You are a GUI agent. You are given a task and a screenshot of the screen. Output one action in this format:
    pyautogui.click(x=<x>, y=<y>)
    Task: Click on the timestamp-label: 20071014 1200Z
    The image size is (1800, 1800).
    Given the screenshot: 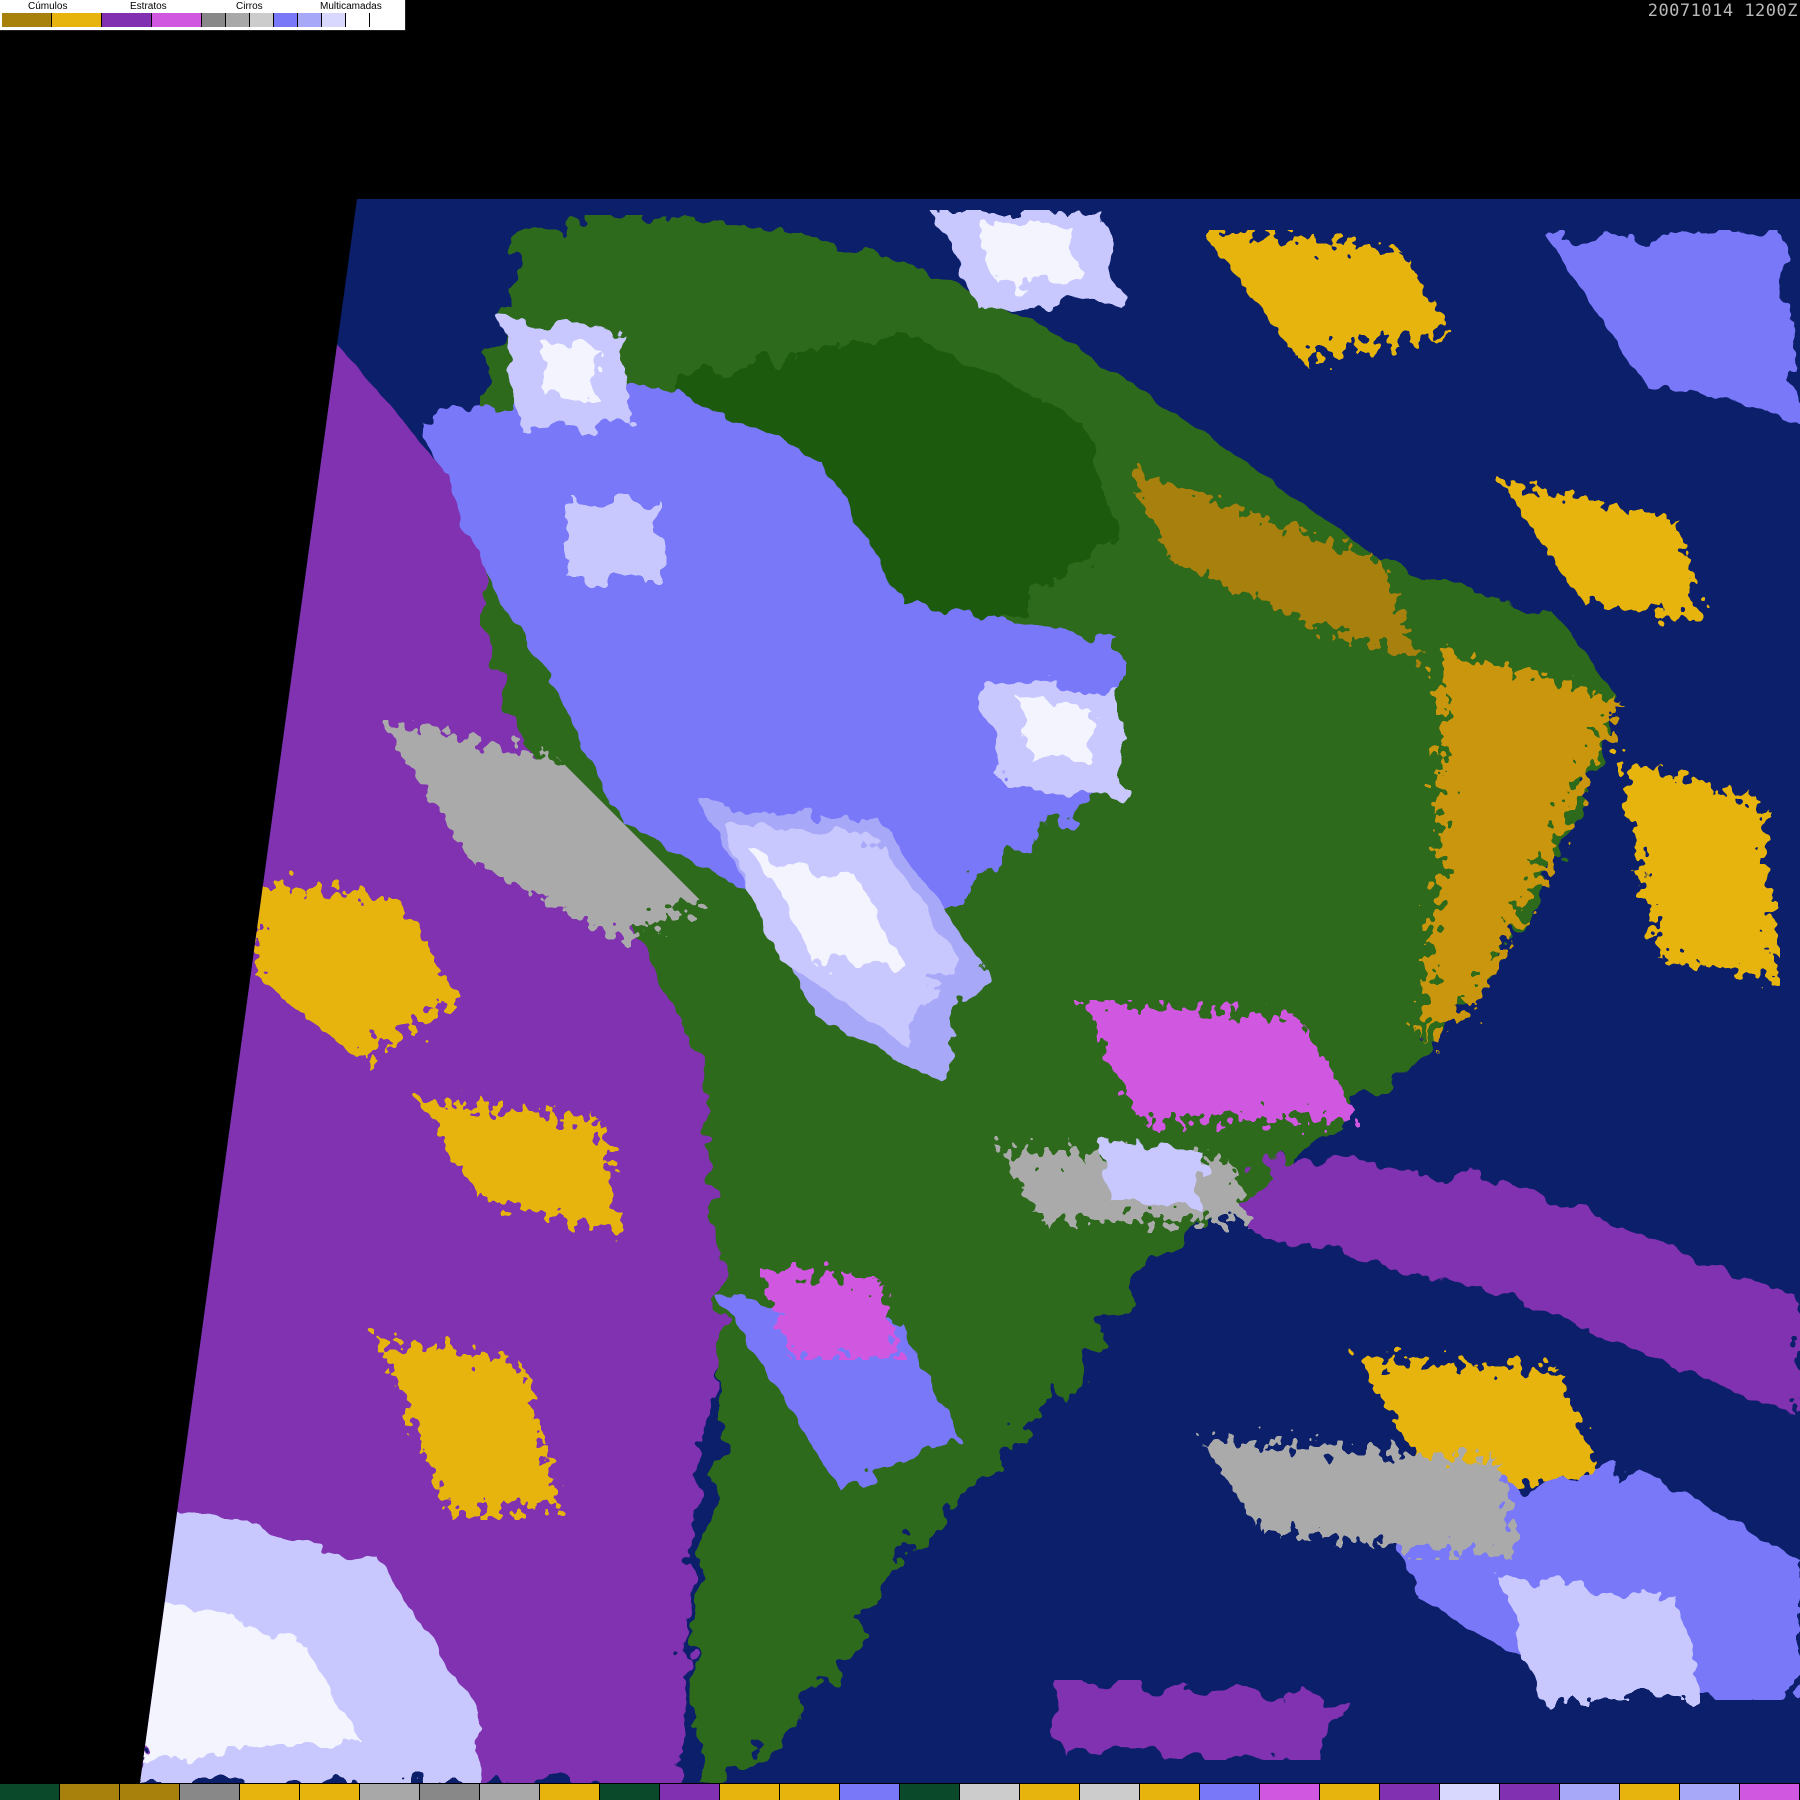 What is the action you would take?
    pyautogui.click(x=1722, y=11)
    